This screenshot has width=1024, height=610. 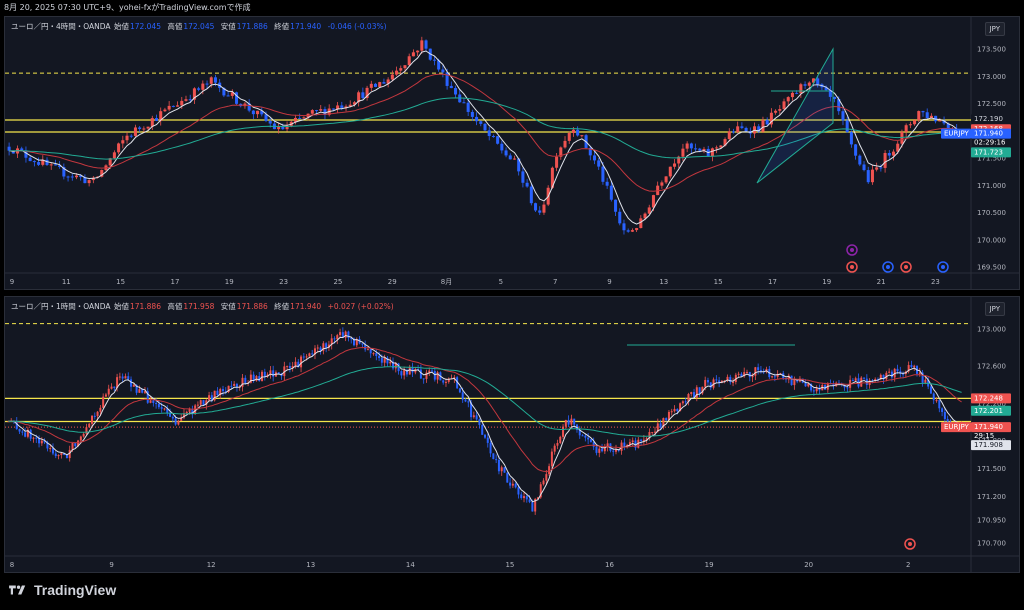 I want to click on open-value: 172.045, so click(x=145, y=26).